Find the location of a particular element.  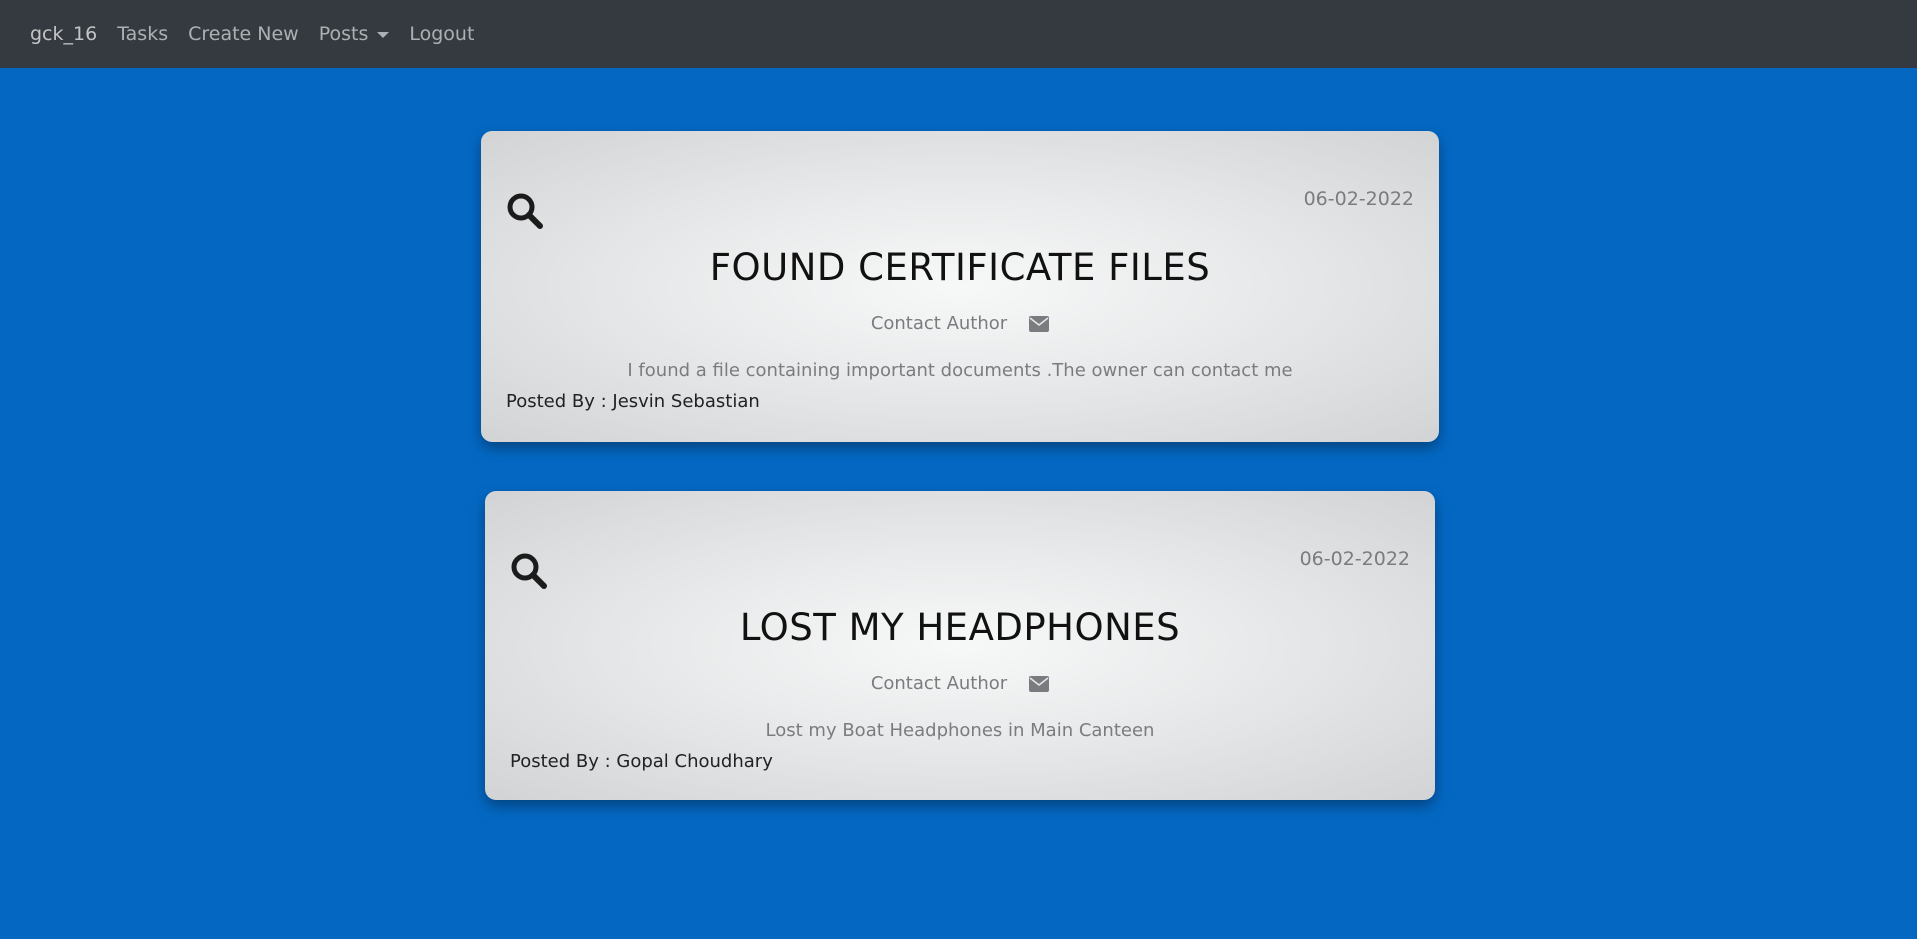

nav-brand: gck_16 is located at coordinates (63, 34).